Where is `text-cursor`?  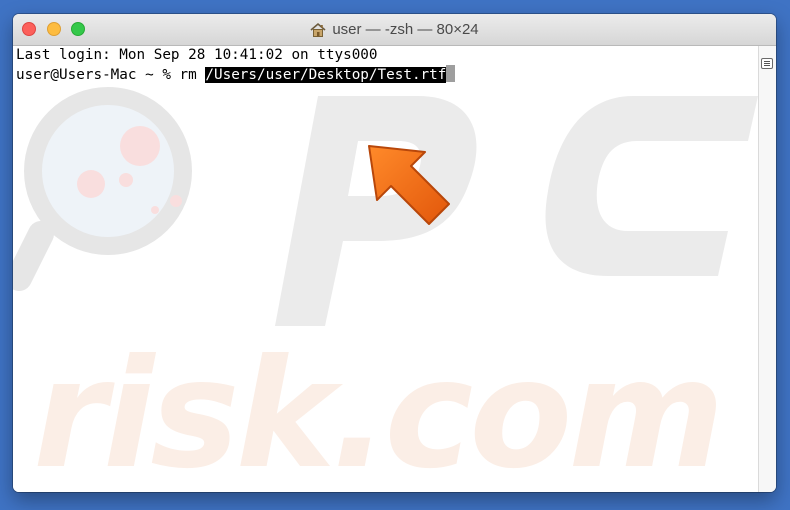 text-cursor is located at coordinates (451, 73).